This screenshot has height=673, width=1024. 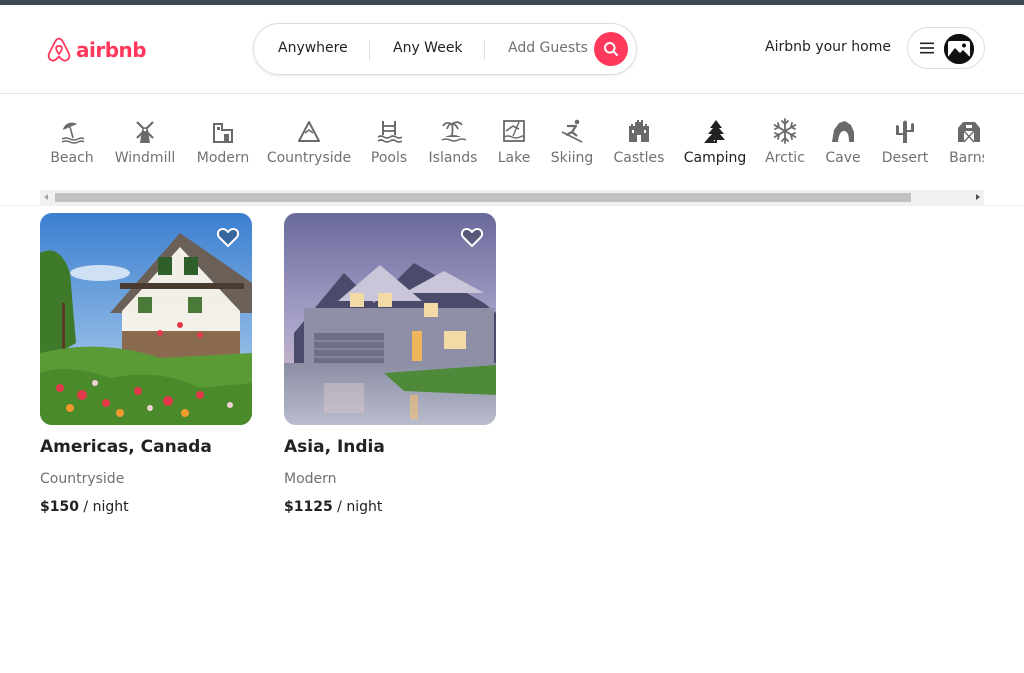 I want to click on hamburger-menu-icon, so click(x=927, y=48).